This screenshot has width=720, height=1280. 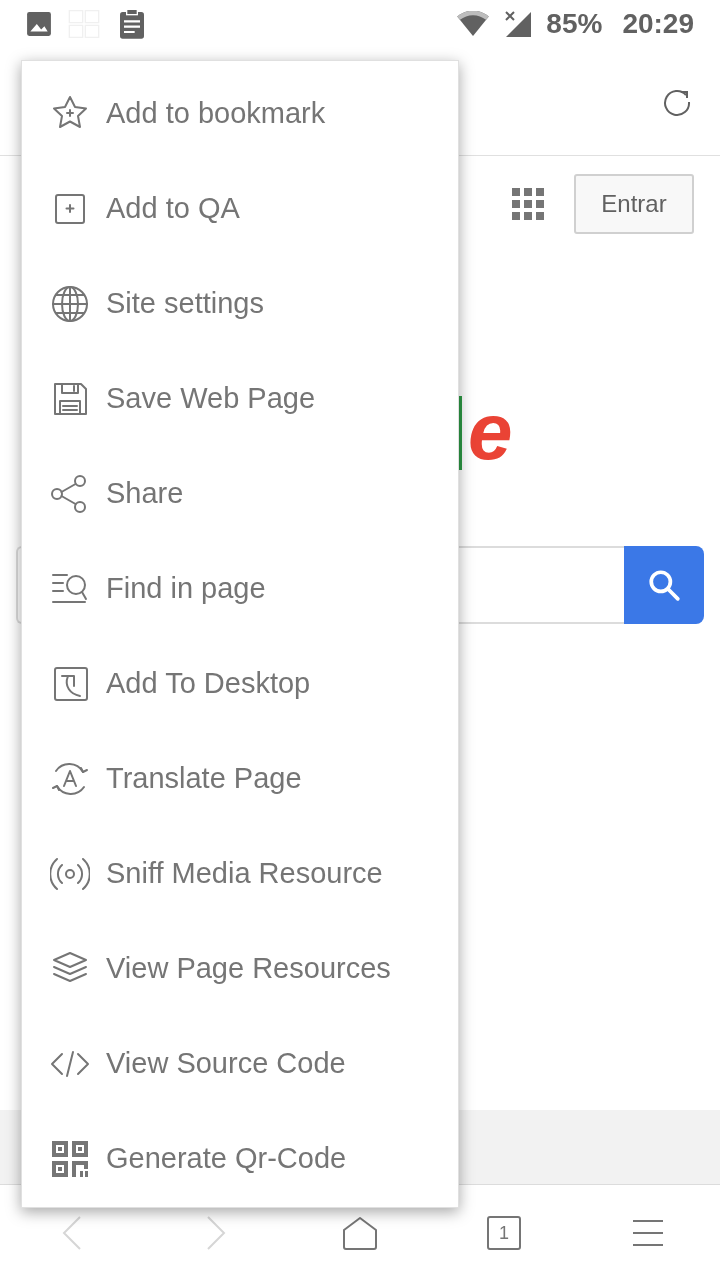 I want to click on logo-letter: e, so click(x=490, y=432).